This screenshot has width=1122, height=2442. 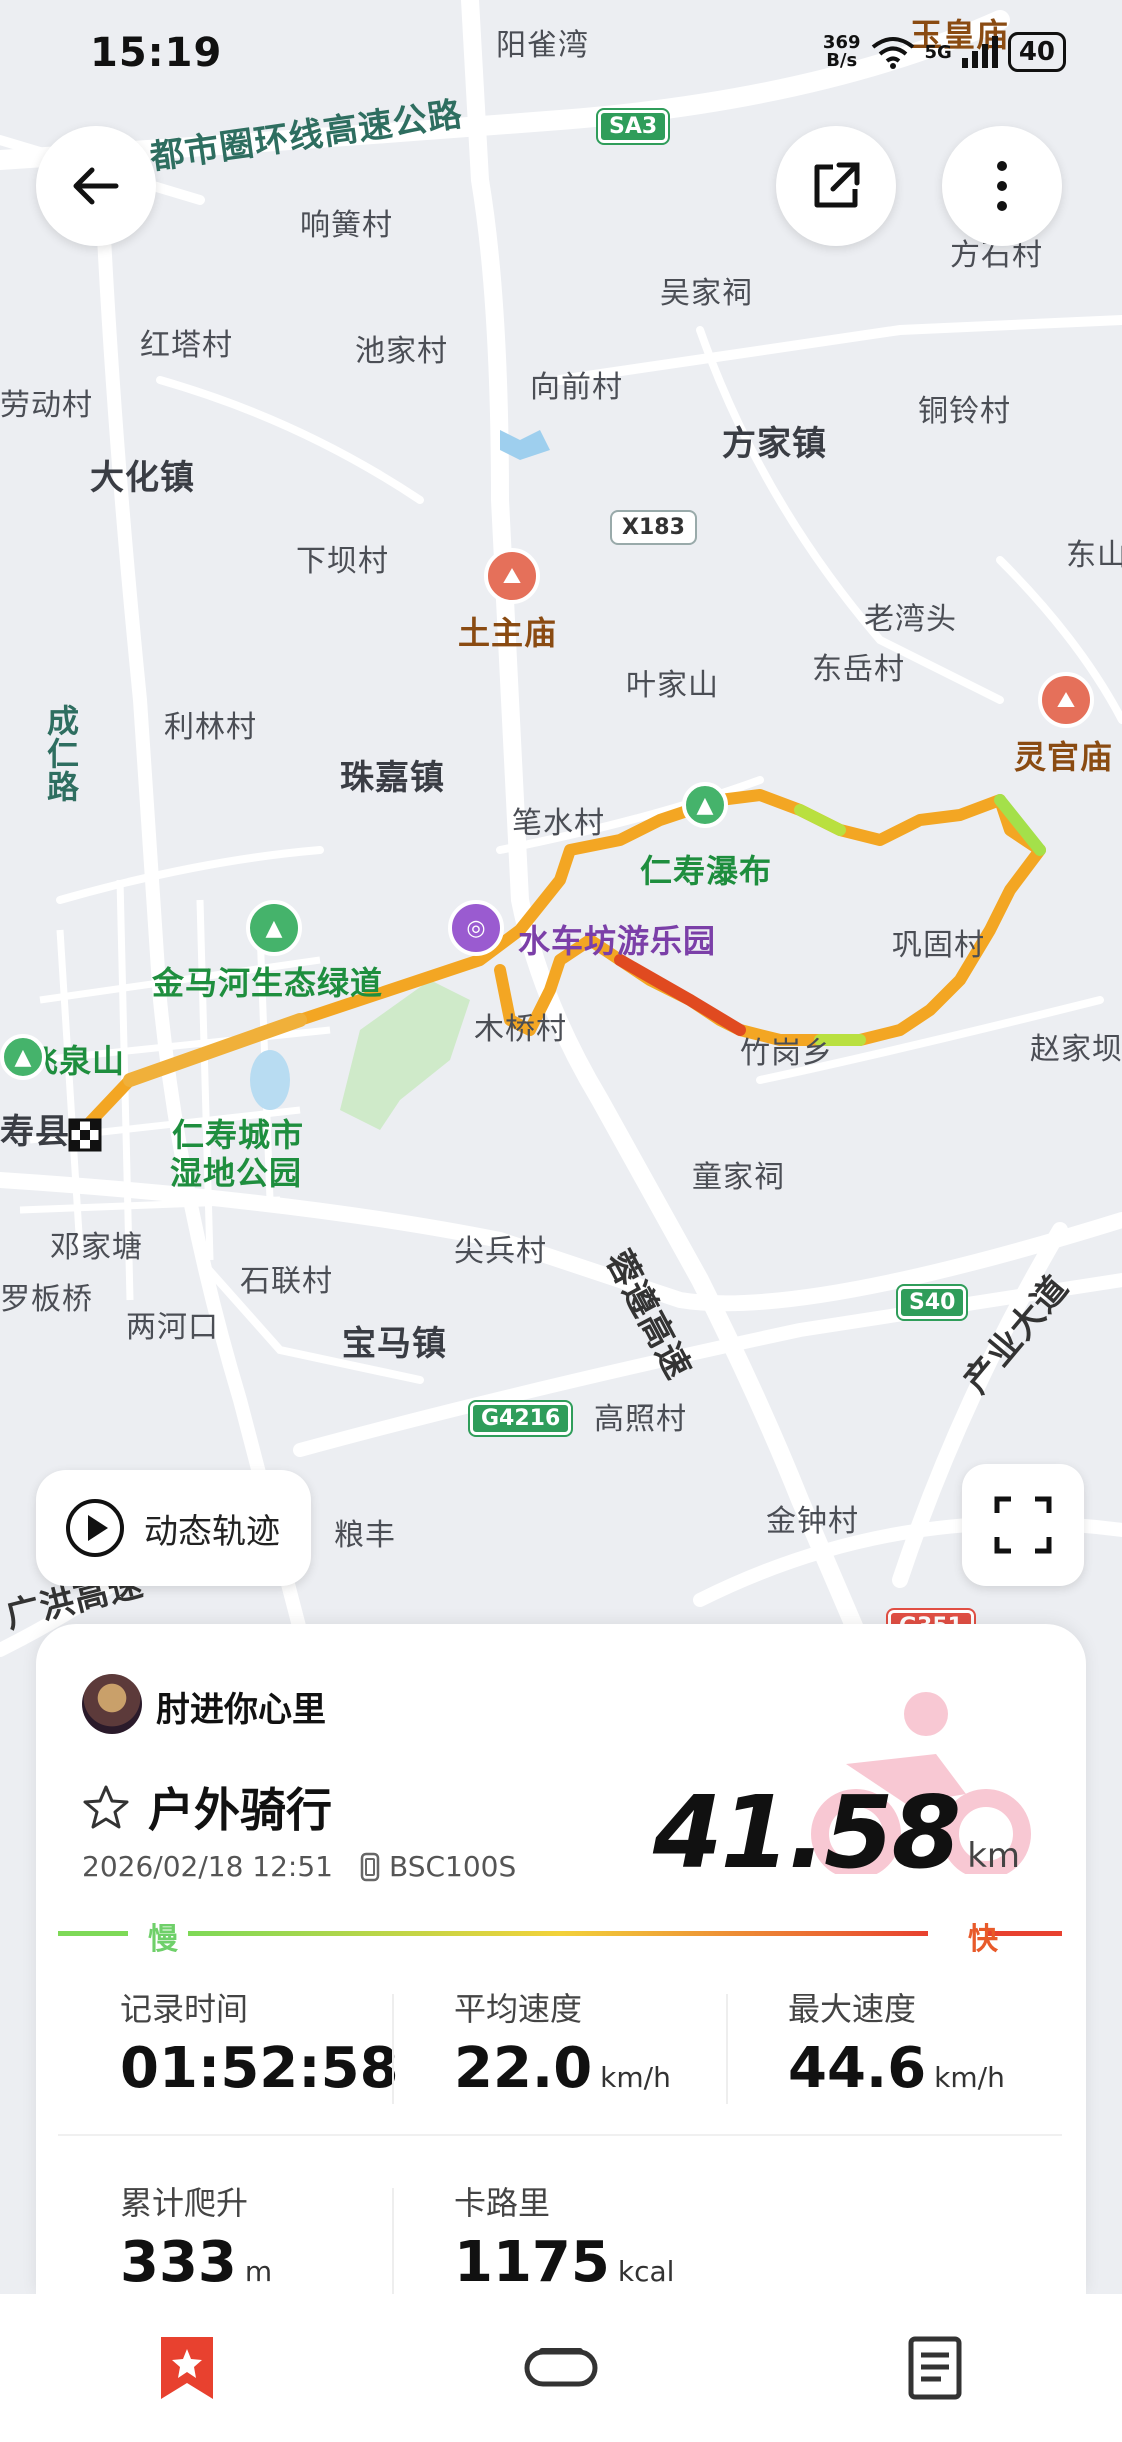 What do you see at coordinates (156, 53) in the screenshot?
I see `status-time: 15:19` at bounding box center [156, 53].